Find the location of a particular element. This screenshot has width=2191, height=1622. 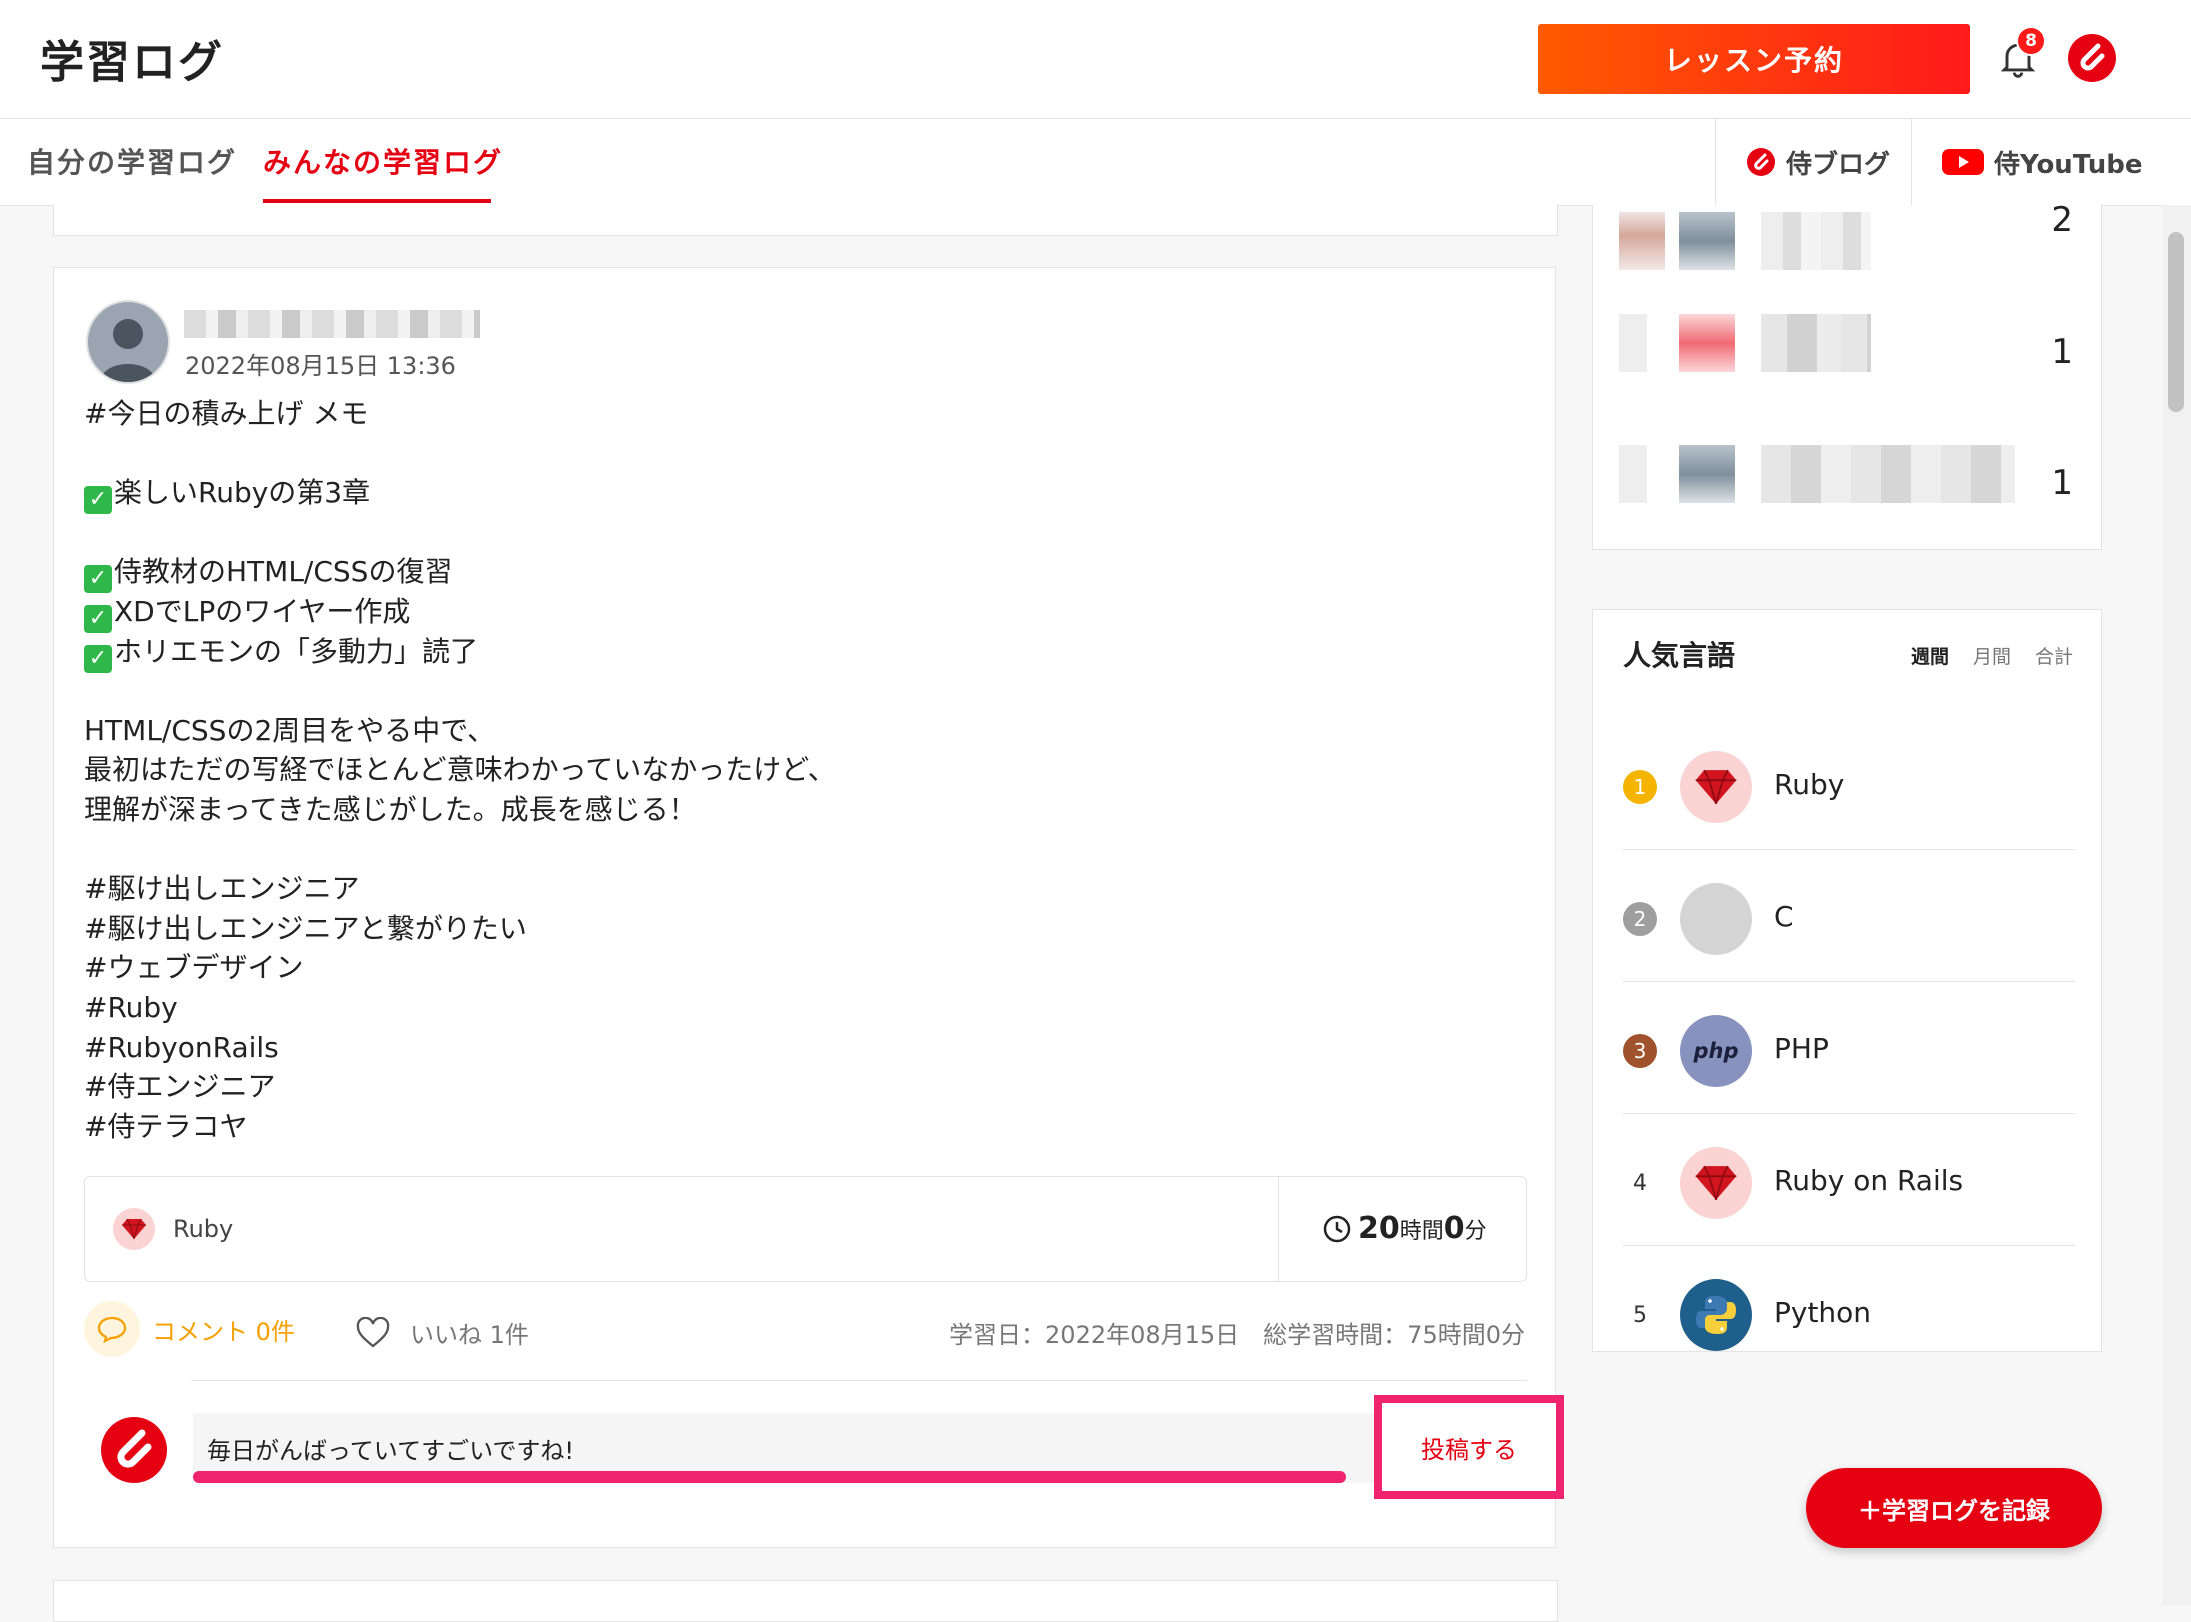

study-duration: 20 時間 0 分 is located at coordinates (1404, 1228).